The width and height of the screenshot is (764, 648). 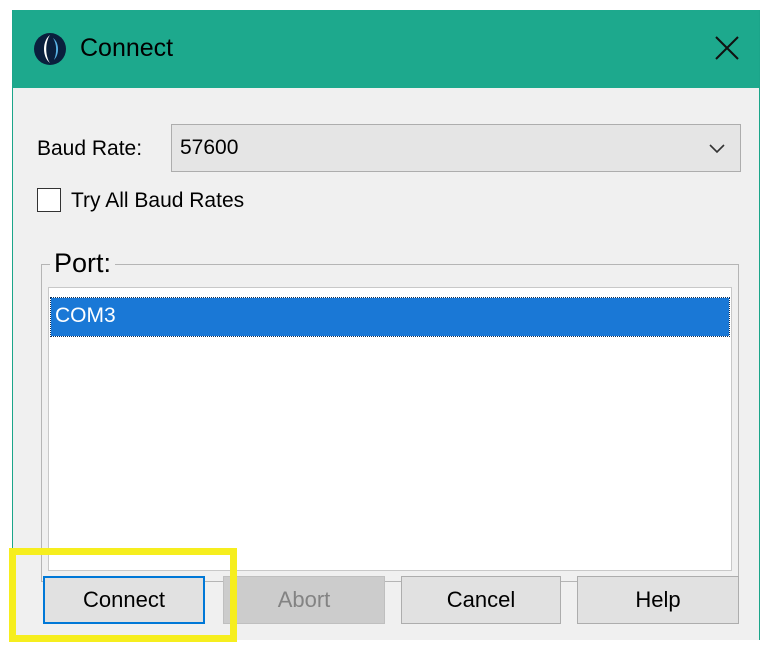 I want to click on title-bar: Connect, so click(x=386, y=49).